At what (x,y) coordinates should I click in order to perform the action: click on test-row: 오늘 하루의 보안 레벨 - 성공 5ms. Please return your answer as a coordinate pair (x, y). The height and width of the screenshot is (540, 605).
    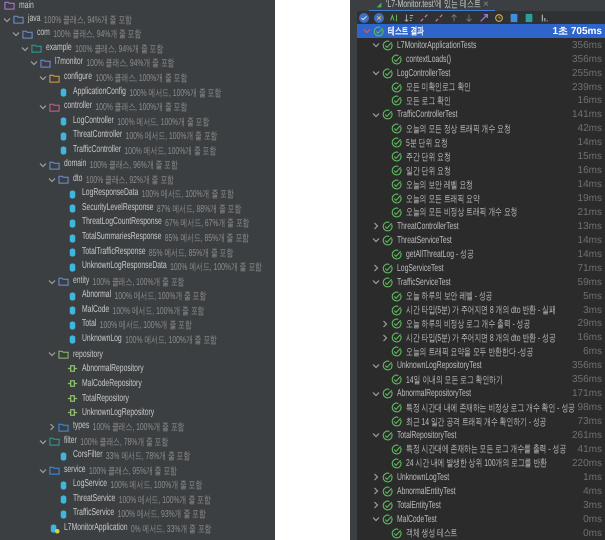
    Looking at the image, I should click on (481, 296).